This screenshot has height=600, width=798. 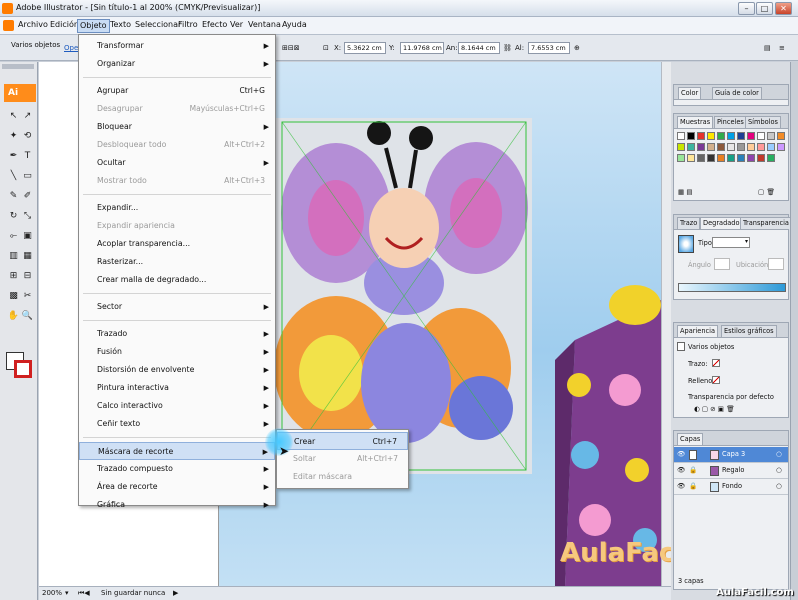 I want to click on close-button: ✕, so click(x=783, y=8).